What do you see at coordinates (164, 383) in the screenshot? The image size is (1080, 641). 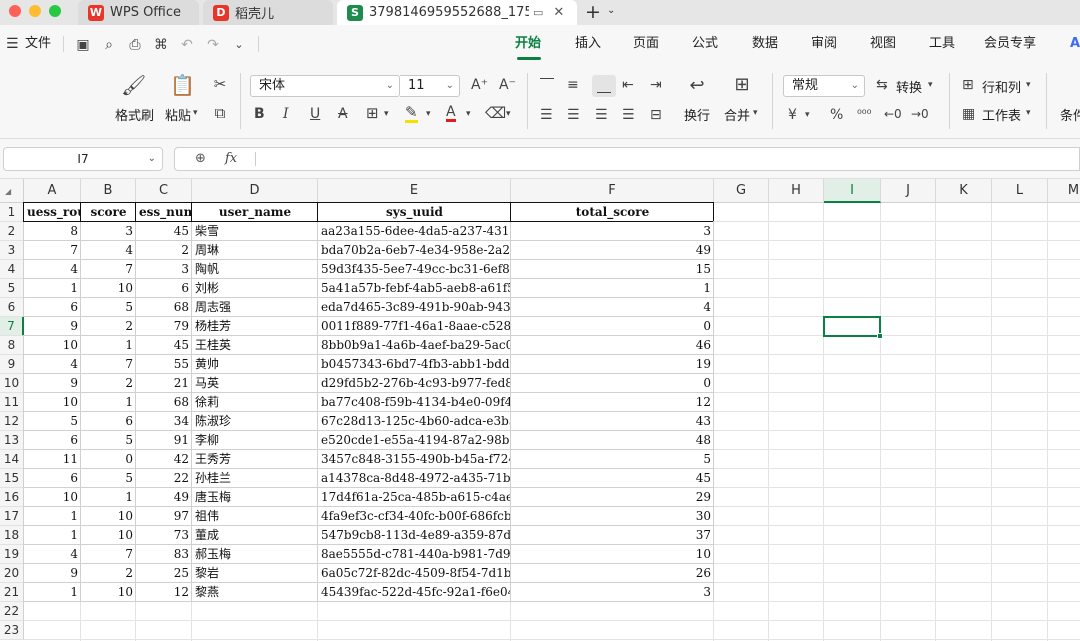 I see `table-cell: 21` at bounding box center [164, 383].